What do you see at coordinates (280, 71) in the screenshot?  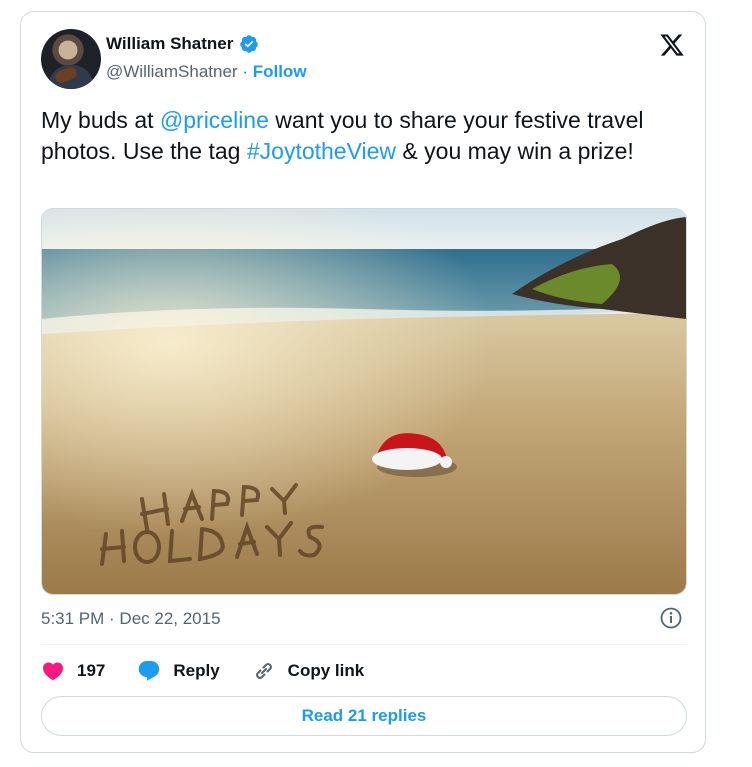 I see `follow-button: Follow` at bounding box center [280, 71].